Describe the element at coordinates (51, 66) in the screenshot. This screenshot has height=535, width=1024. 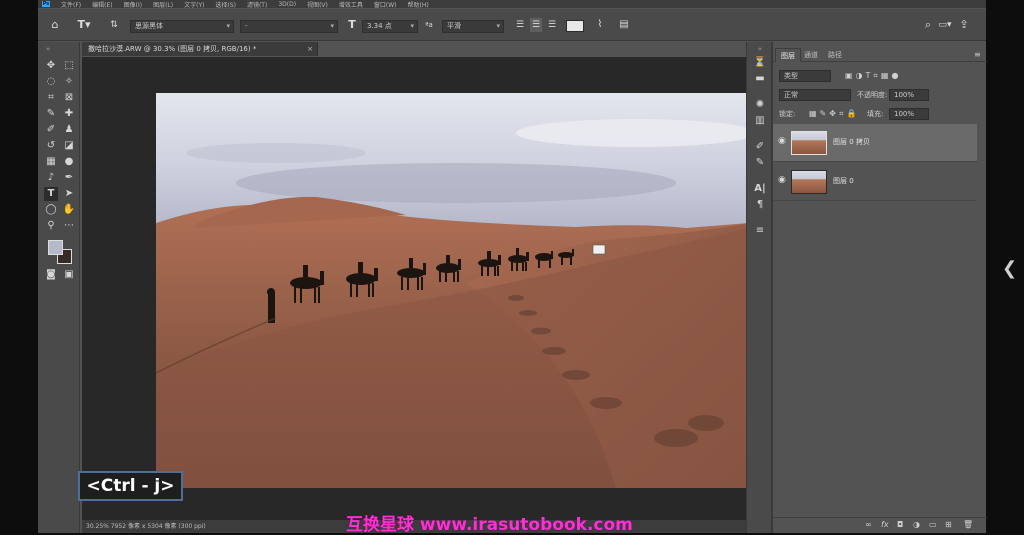
I see `move-tool-icon: ✥` at that location.